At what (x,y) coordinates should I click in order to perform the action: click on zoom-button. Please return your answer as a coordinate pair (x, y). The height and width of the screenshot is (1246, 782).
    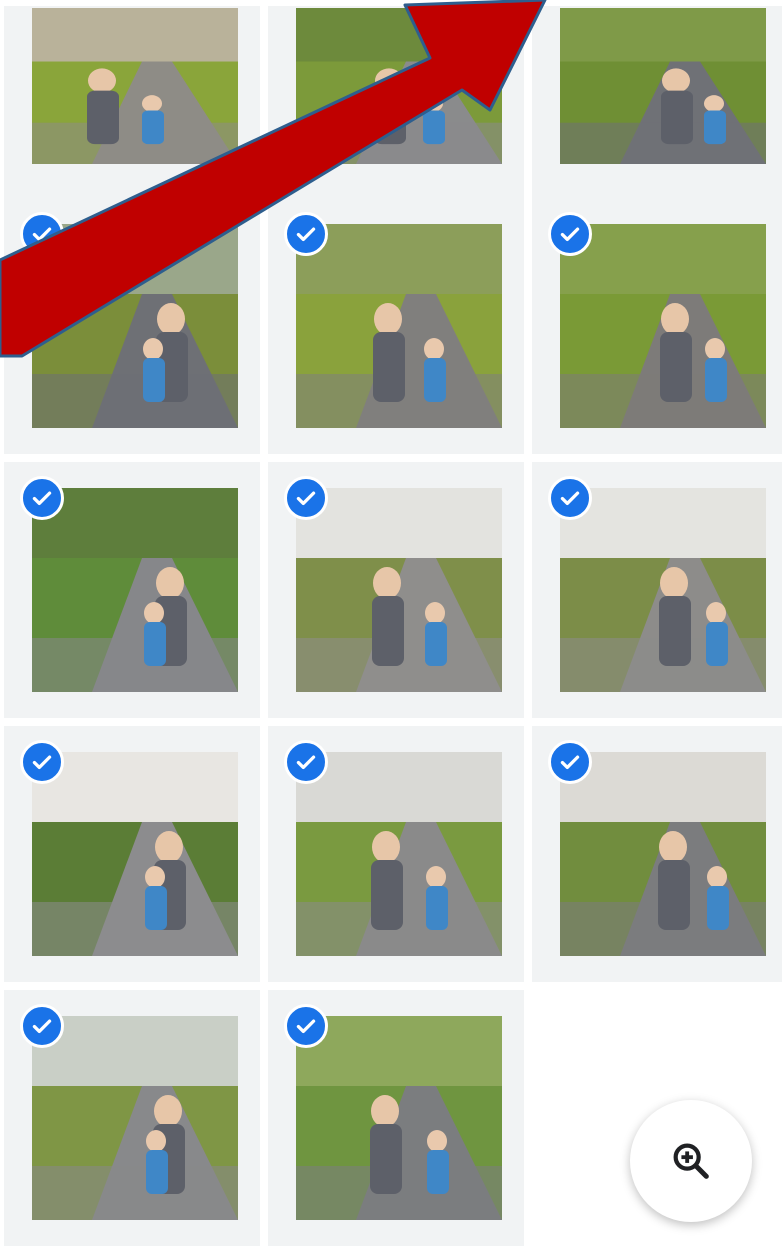
    Looking at the image, I should click on (691, 1161).